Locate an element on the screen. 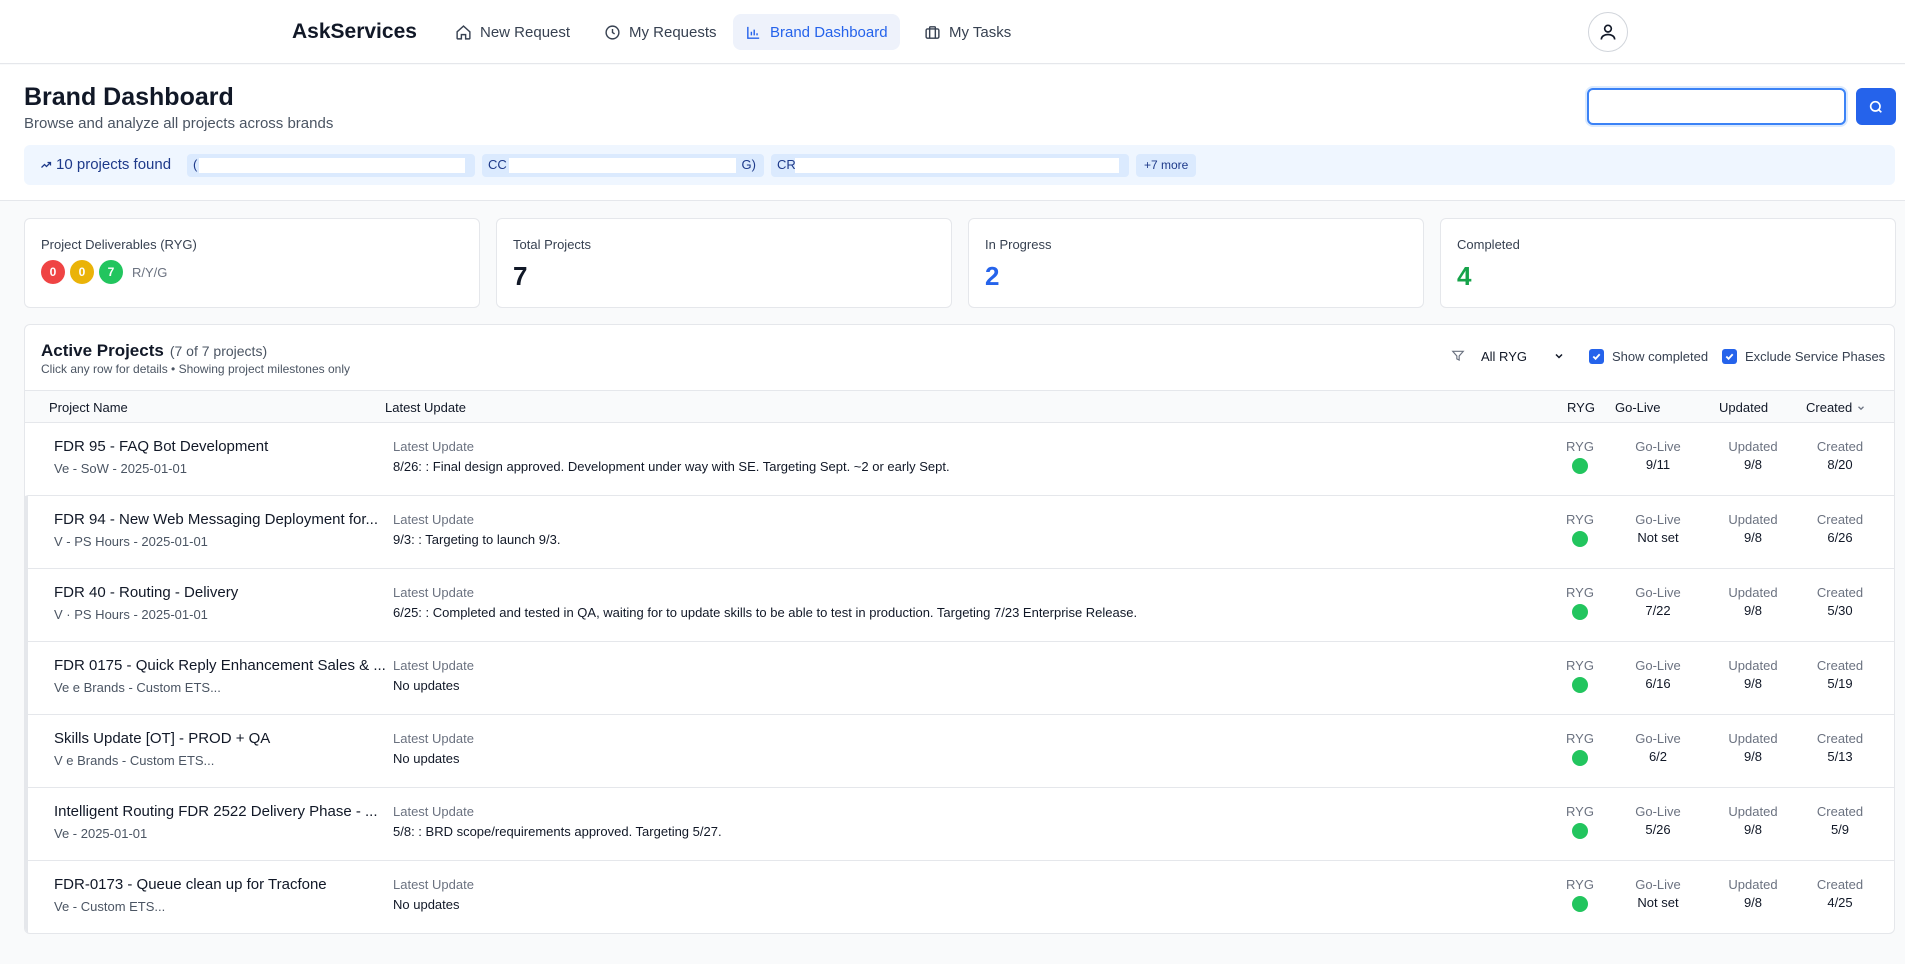  project-name: FDR 40 - Routing - Delivery is located at coordinates (146, 592).